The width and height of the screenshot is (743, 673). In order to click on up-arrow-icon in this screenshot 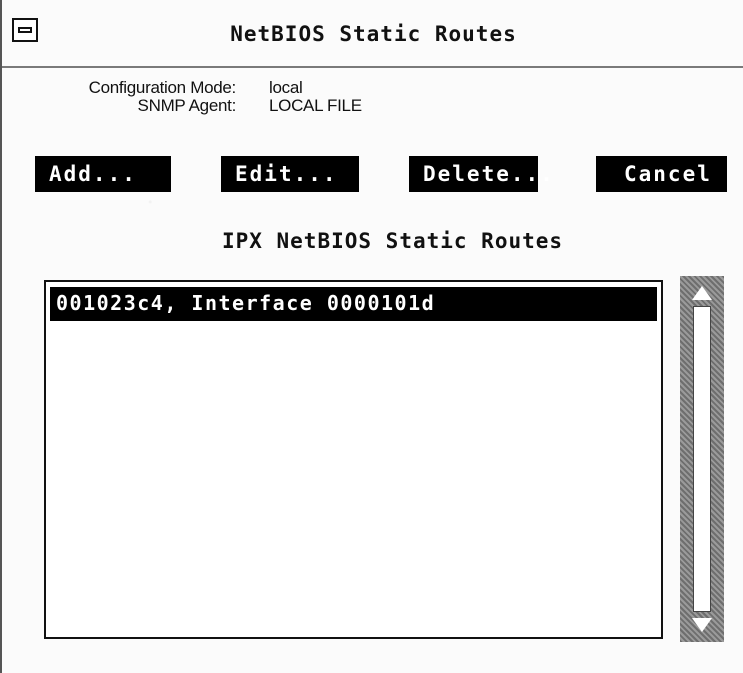, I will do `click(702, 293)`.